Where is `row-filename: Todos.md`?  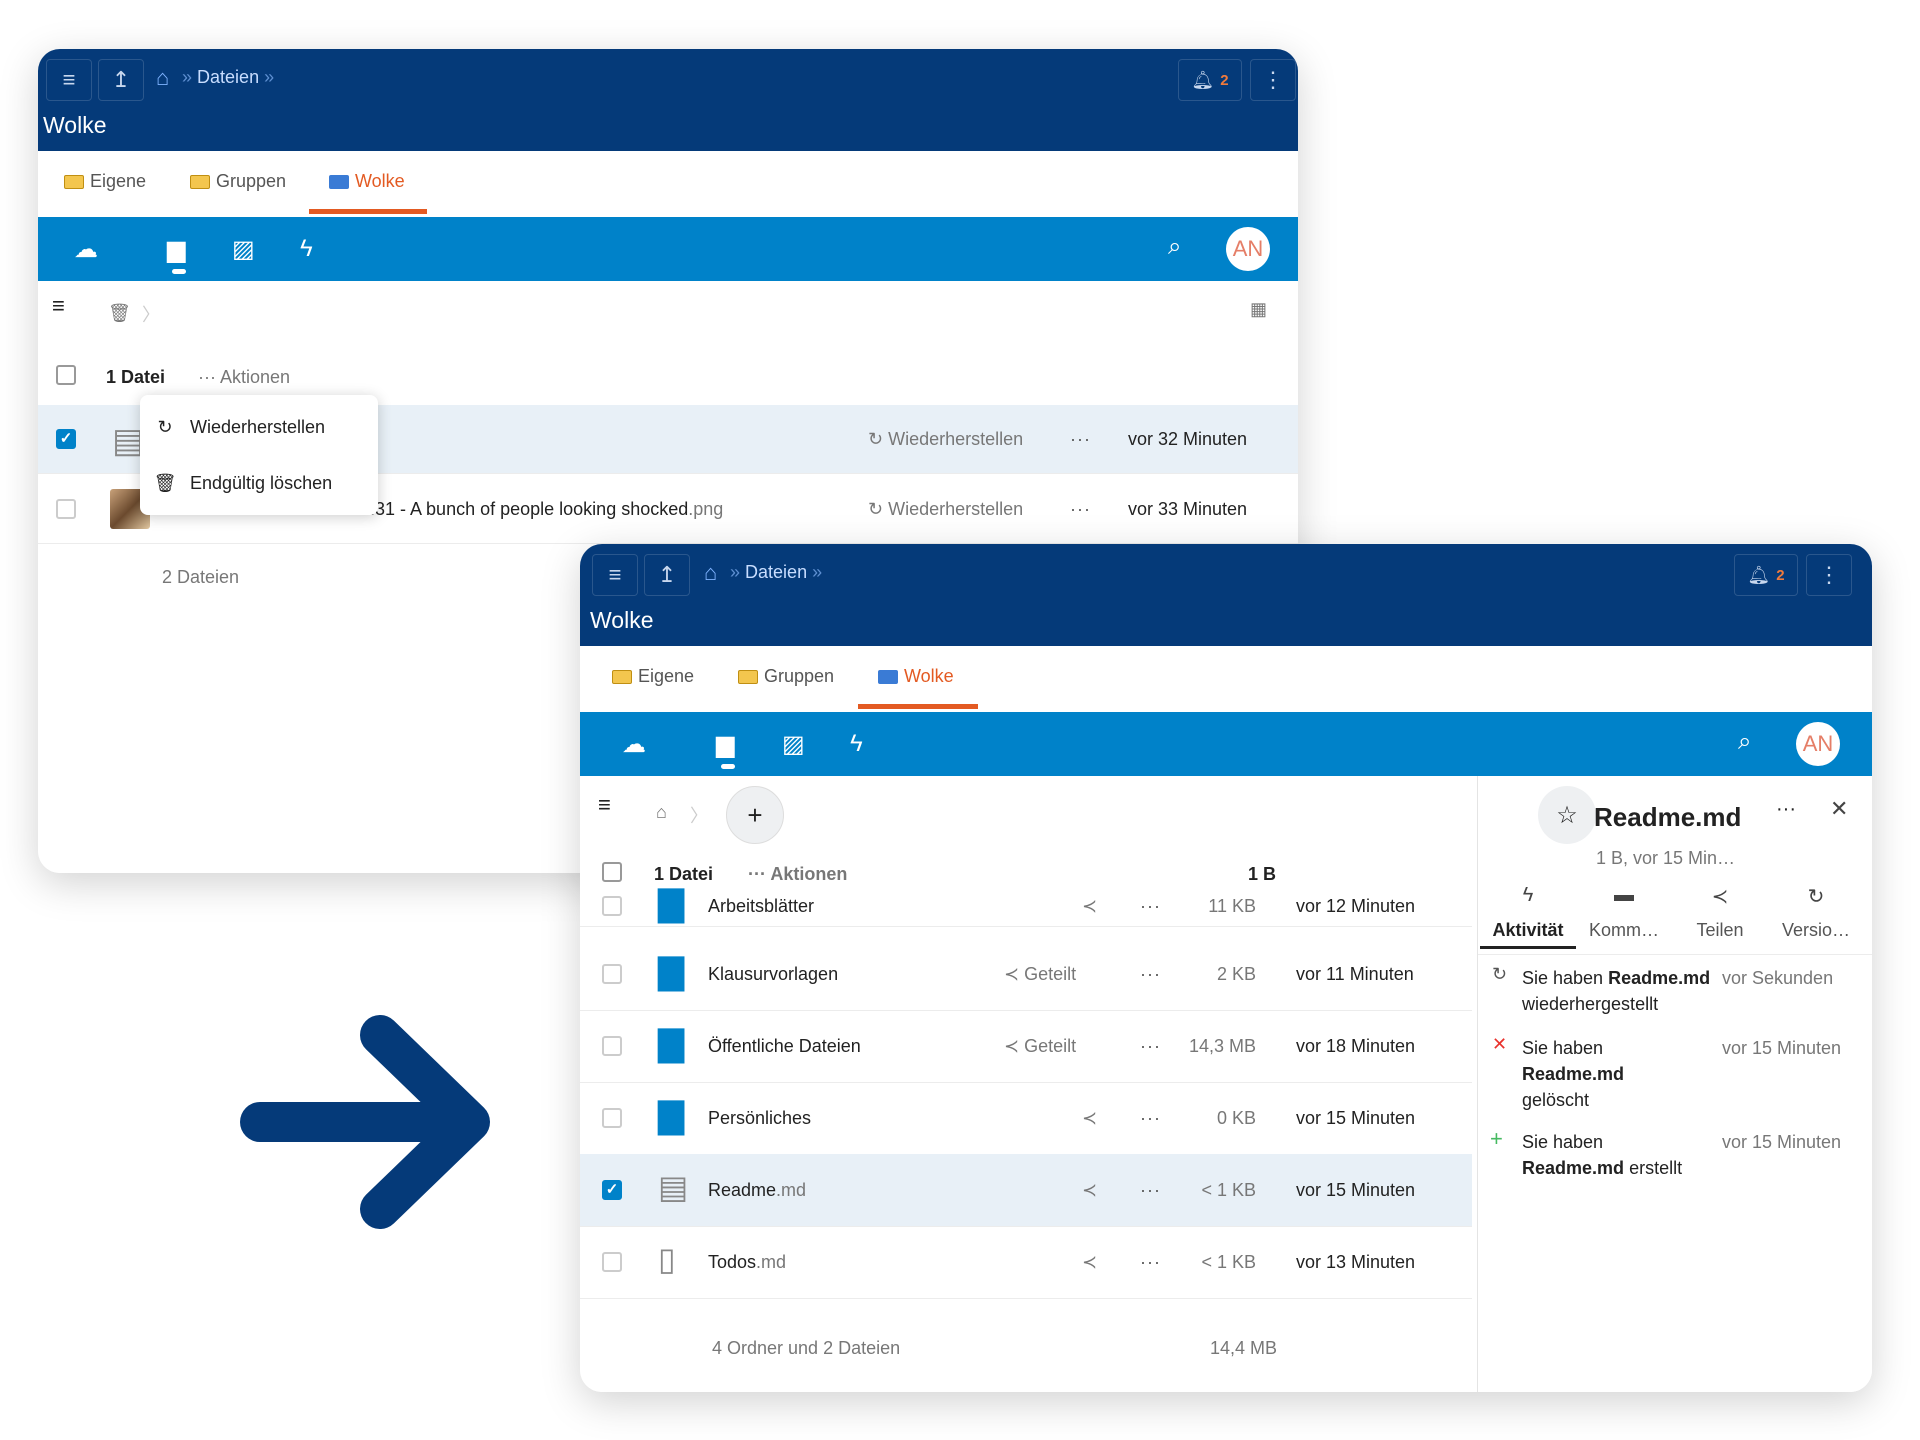 row-filename: Todos.md is located at coordinates (747, 1262).